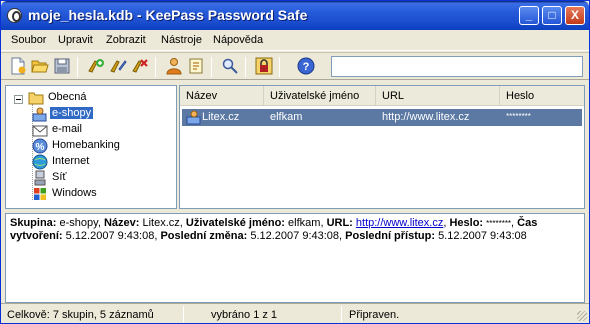  What do you see at coordinates (196, 66) in the screenshot?
I see `copy-password-icon` at bounding box center [196, 66].